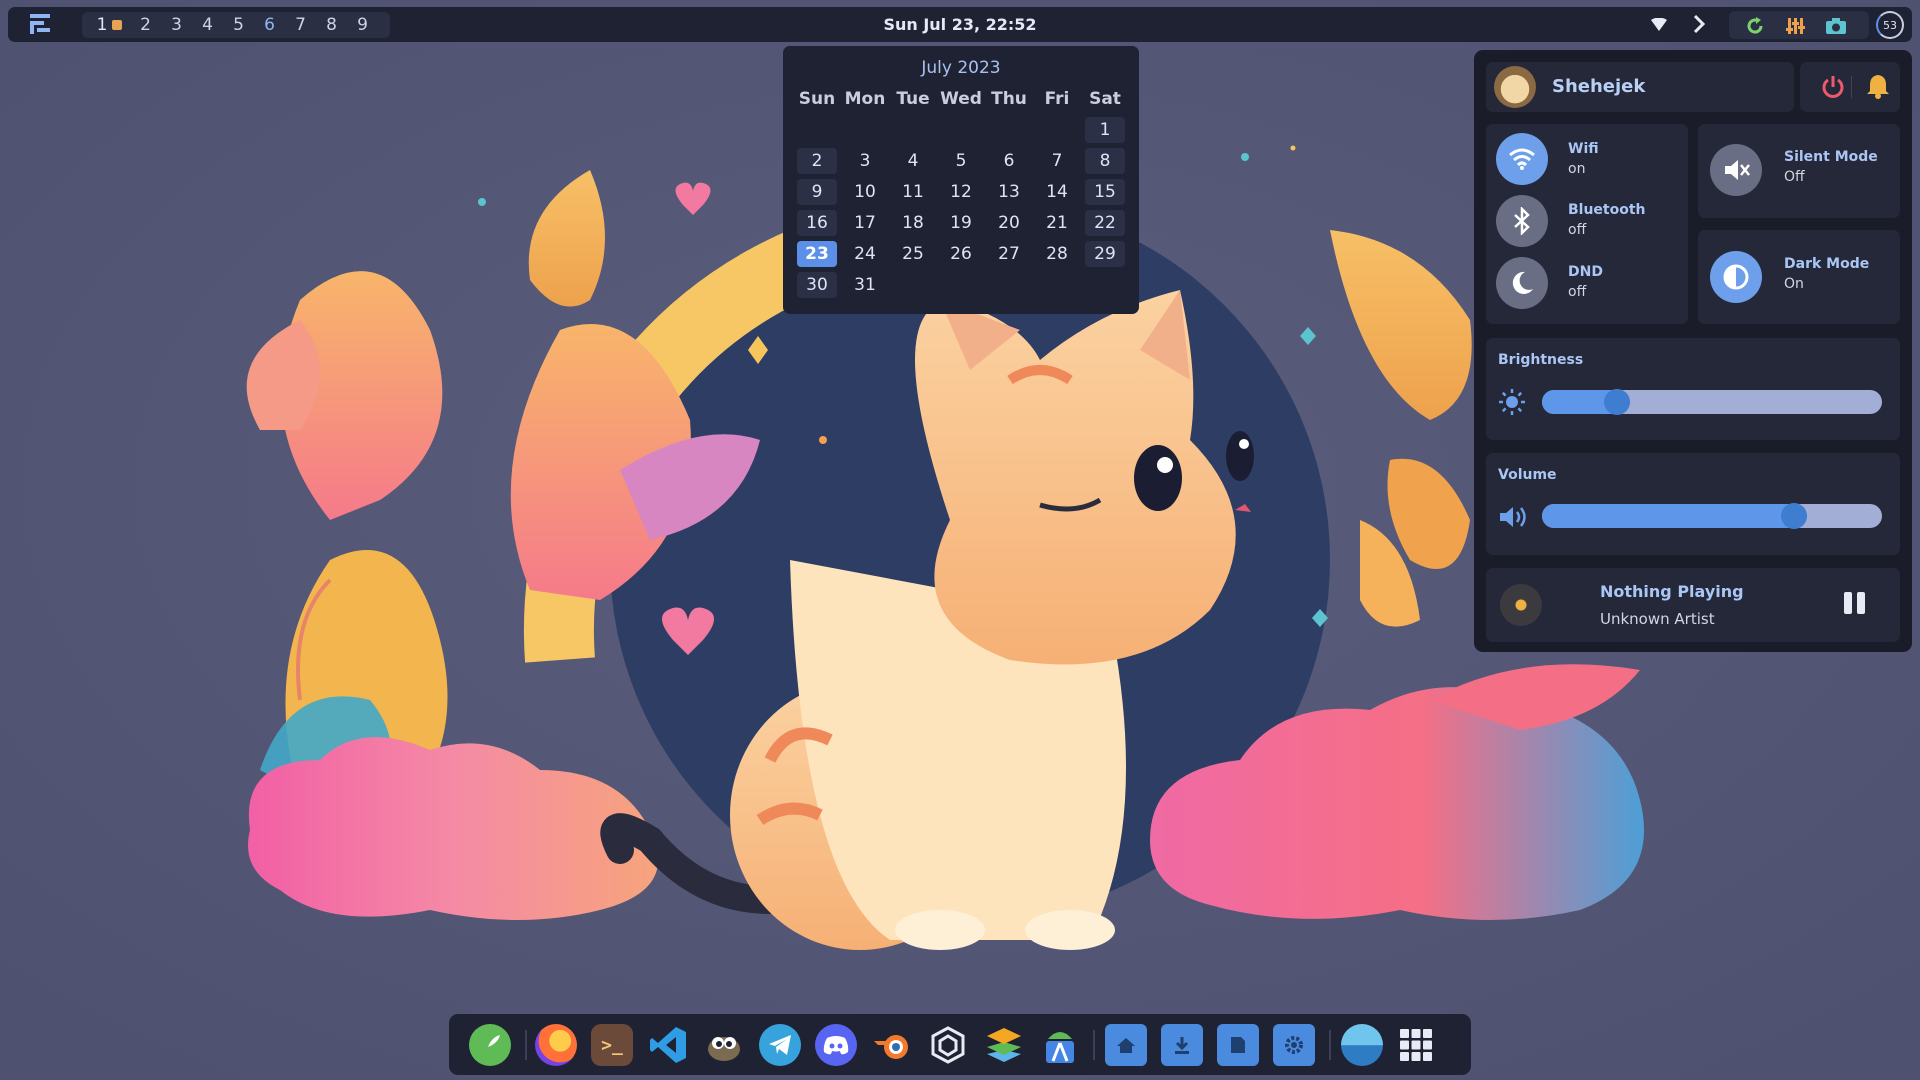  I want to click on silent-mode-toggle, so click(1736, 170).